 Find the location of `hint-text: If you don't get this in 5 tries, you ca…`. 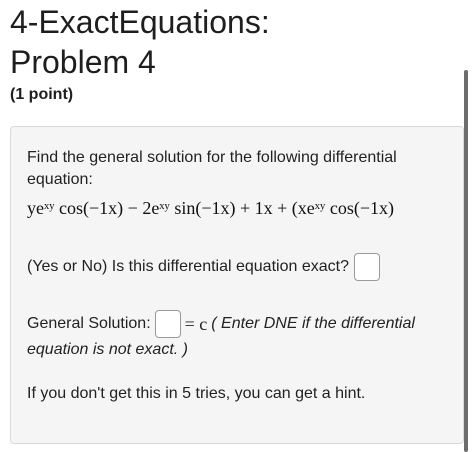

hint-text: If you don't get this in 5 tries, you ca… is located at coordinates (196, 393).